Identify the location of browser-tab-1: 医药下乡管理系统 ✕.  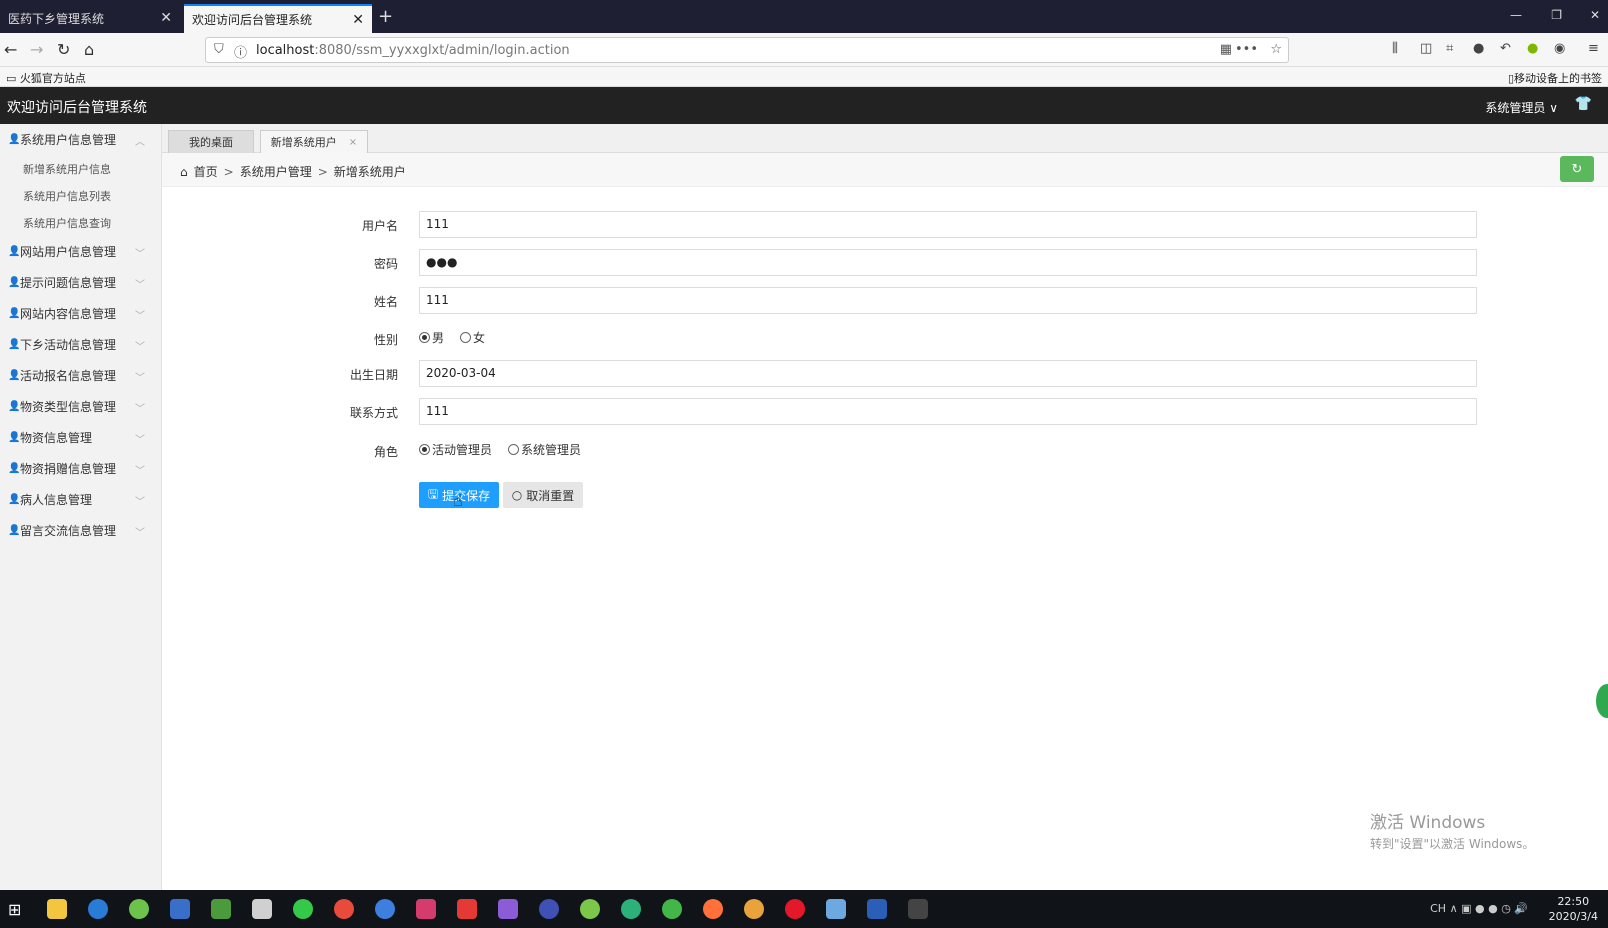
(90, 18).